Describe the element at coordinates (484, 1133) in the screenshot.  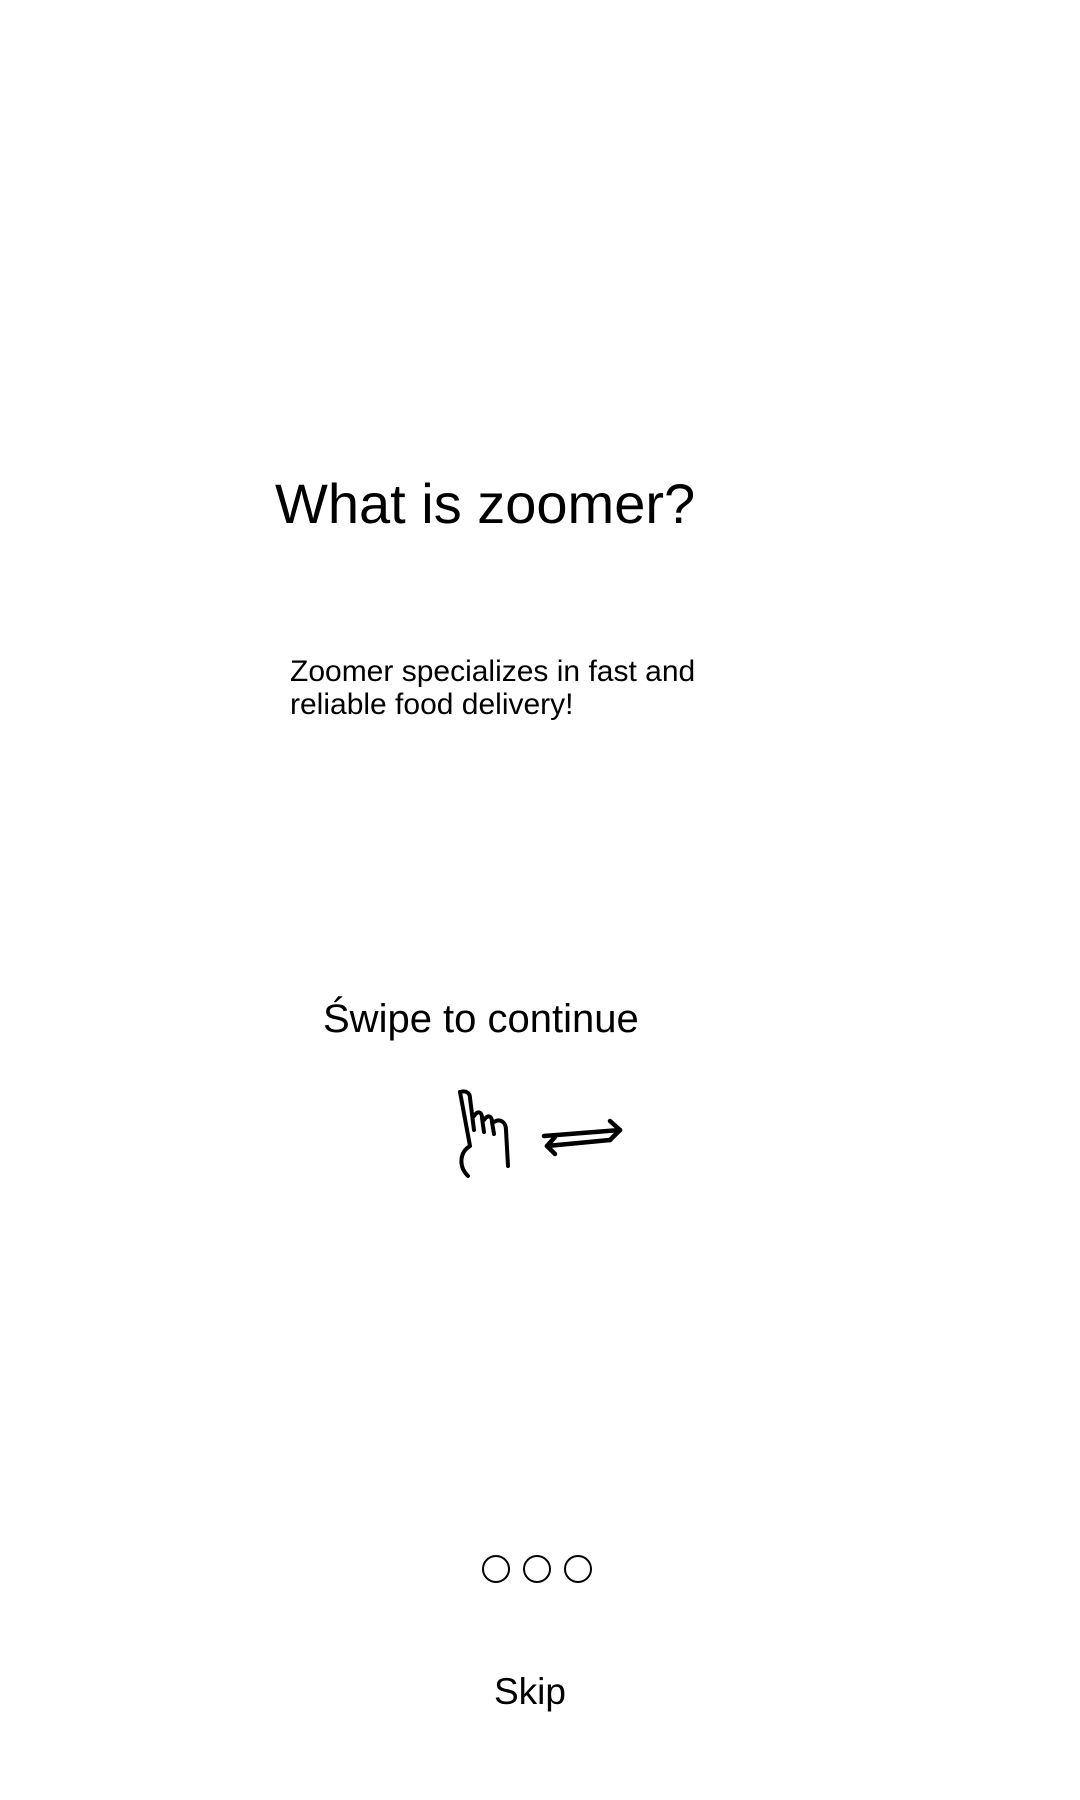
I see `hand-pointer-icon` at that location.